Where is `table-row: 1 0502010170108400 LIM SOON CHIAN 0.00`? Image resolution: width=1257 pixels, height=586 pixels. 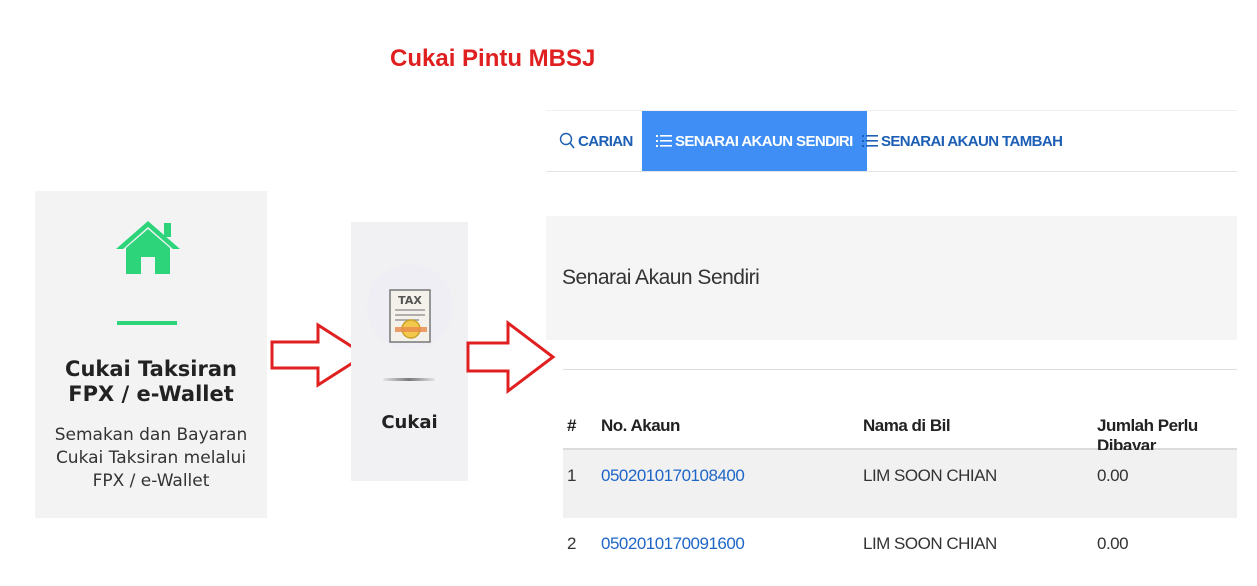
table-row: 1 0502010170108400 LIM SOON CHIAN 0.00 is located at coordinates (900, 484).